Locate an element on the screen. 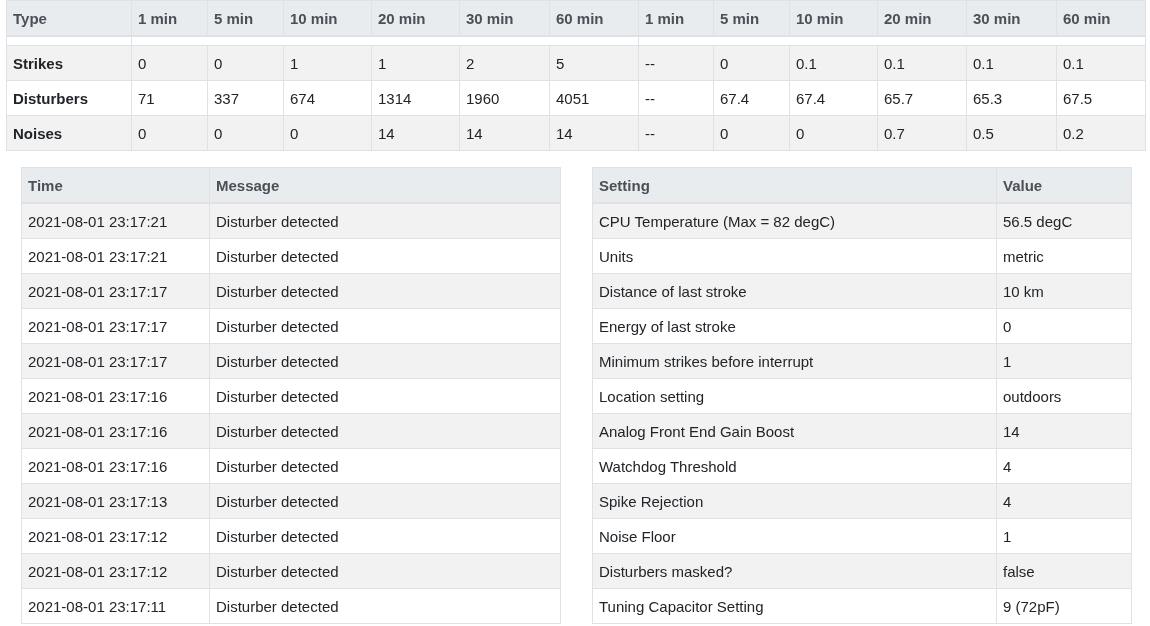  table-cell: 65.3 is located at coordinates (1011, 98).